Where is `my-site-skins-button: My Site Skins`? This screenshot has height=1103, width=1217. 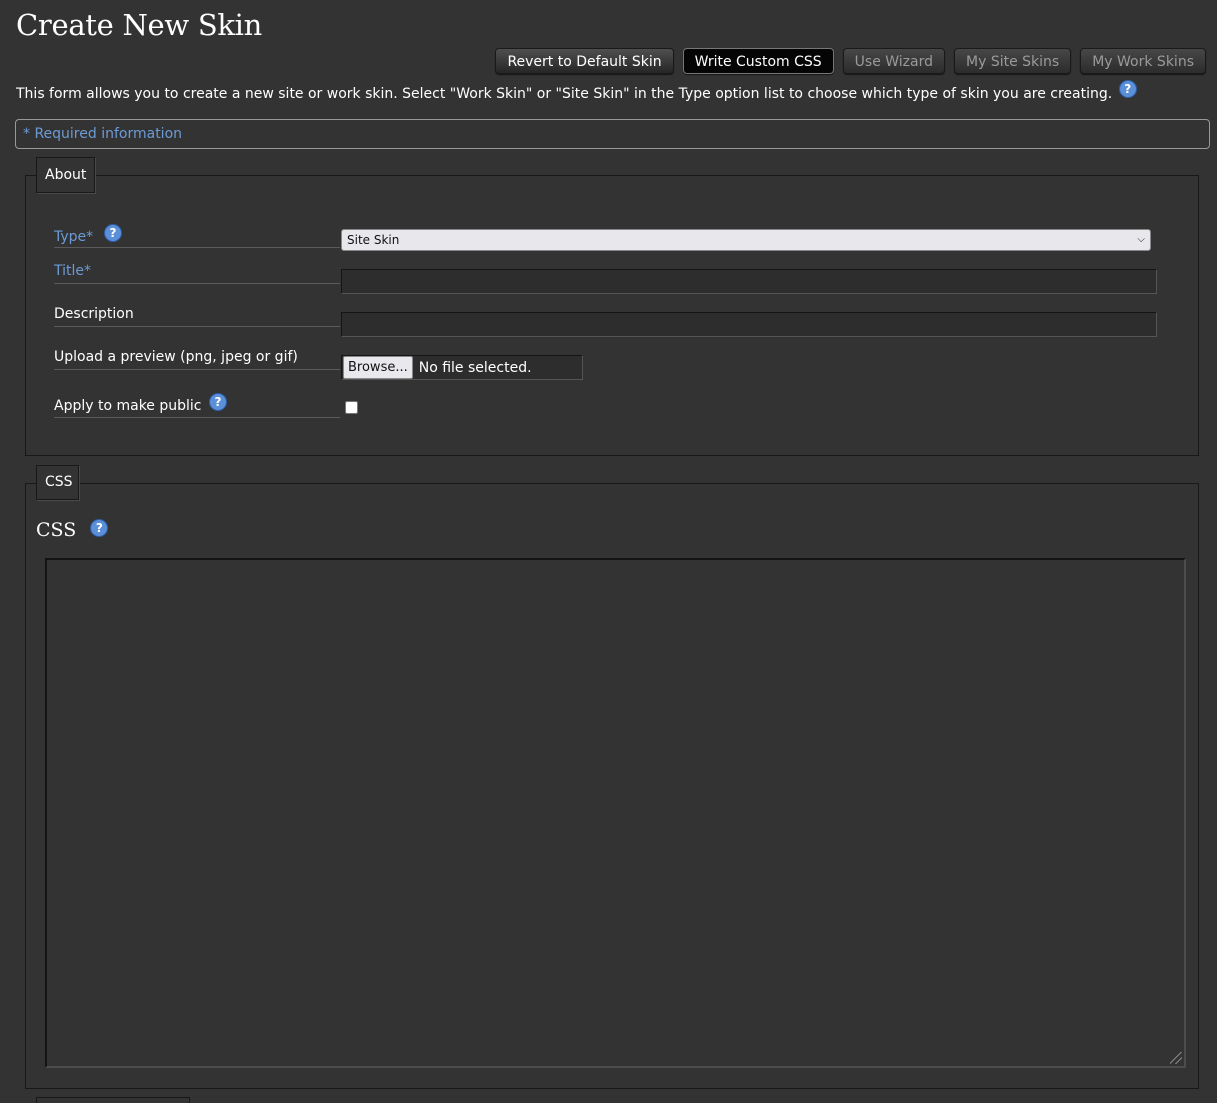
my-site-skins-button: My Site Skins is located at coordinates (1013, 61).